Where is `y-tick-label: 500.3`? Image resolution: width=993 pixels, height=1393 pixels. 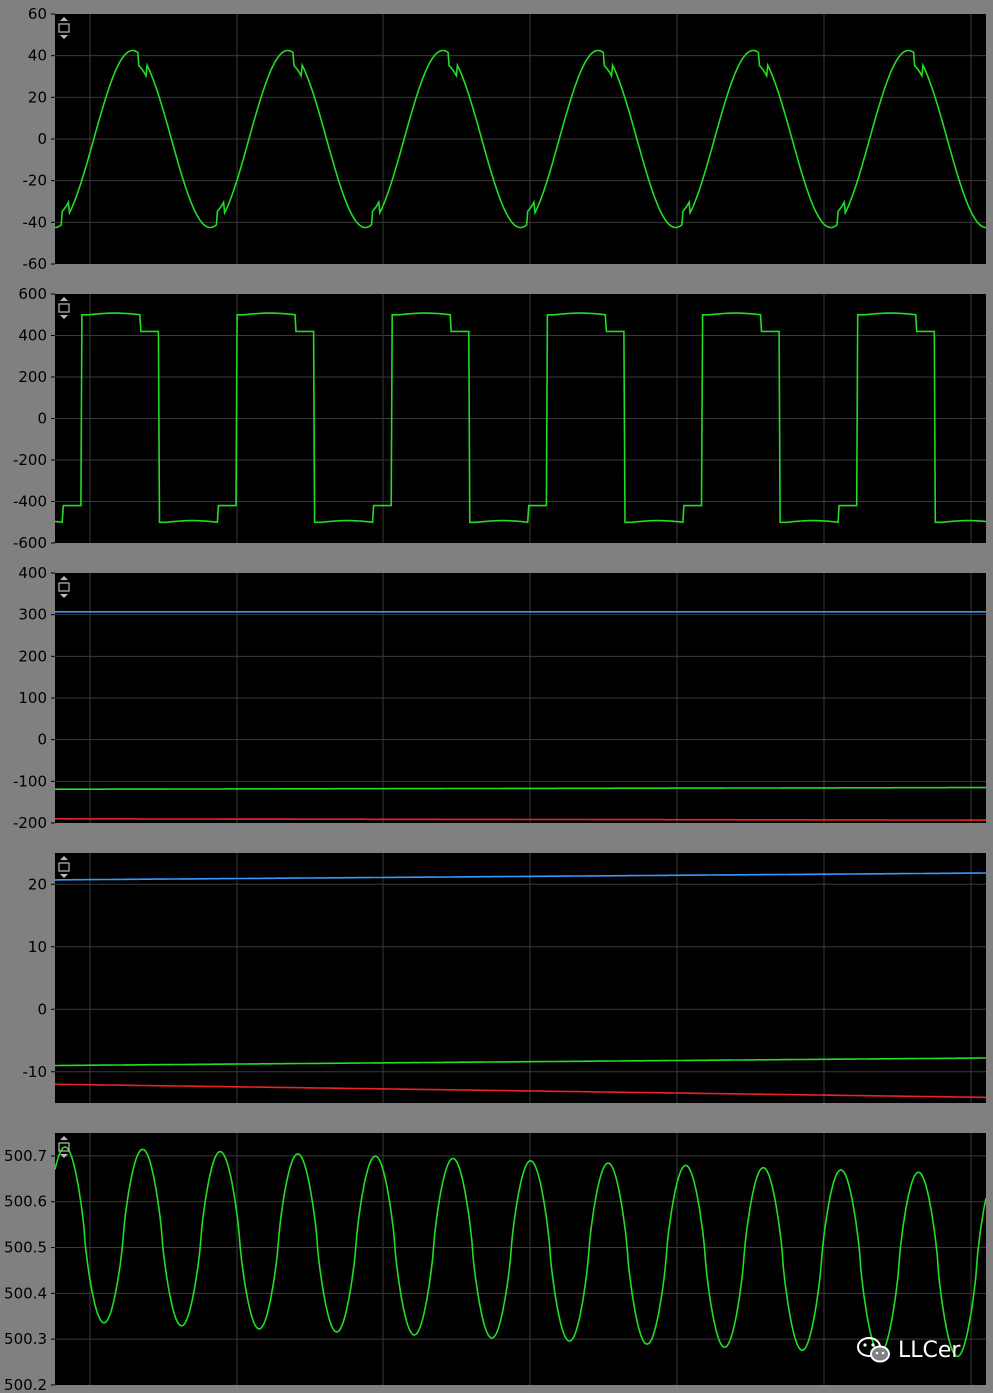
y-tick-label: 500.3 is located at coordinates (25, 1339).